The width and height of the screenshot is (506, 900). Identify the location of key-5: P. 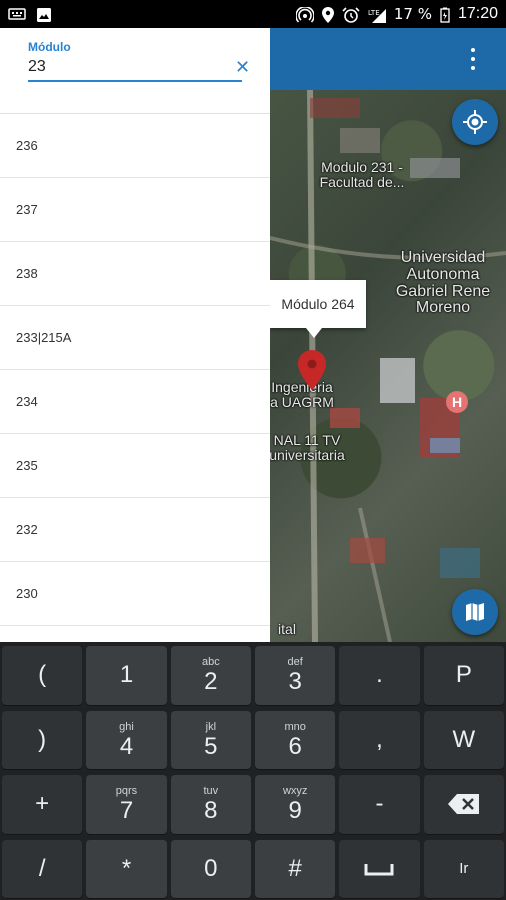
(463, 675).